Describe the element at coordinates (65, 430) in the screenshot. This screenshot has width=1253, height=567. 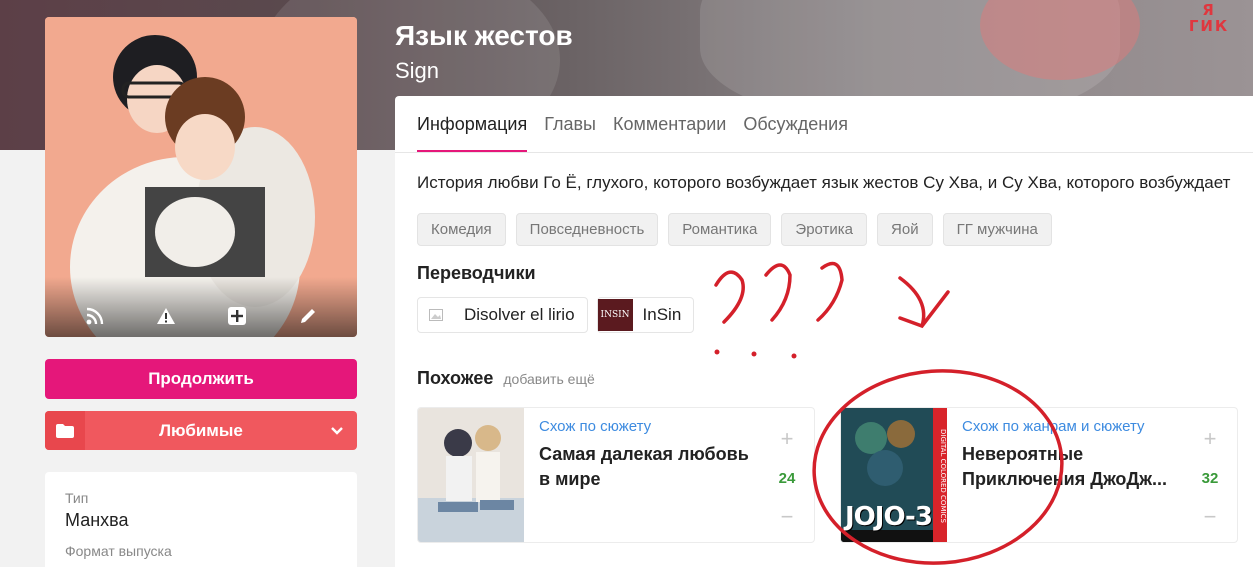
I see `folder-icon` at that location.